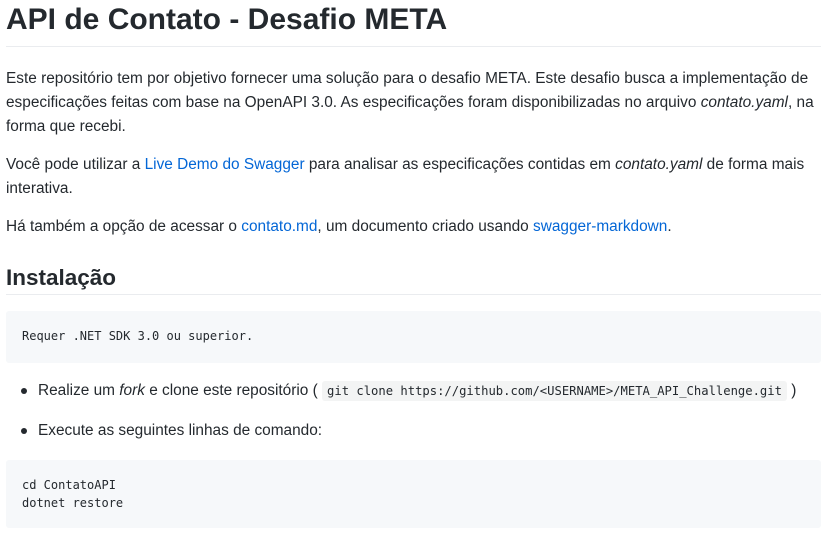  Describe the element at coordinates (180, 430) in the screenshot. I see `step2-text: Execute as seguintes linhas de comando:` at that location.